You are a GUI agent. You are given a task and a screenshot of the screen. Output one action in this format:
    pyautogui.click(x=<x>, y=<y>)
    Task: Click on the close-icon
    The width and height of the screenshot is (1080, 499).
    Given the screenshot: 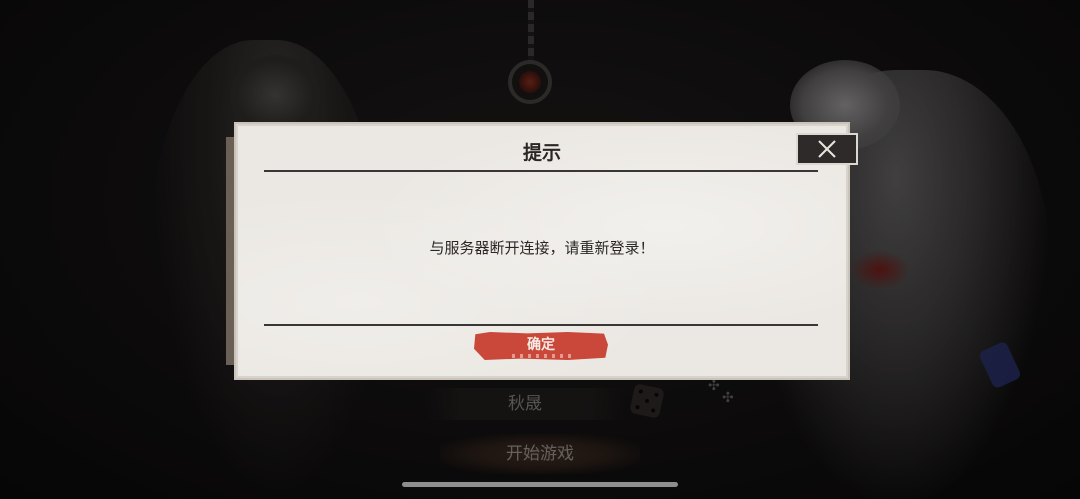 What is the action you would take?
    pyautogui.click(x=827, y=149)
    